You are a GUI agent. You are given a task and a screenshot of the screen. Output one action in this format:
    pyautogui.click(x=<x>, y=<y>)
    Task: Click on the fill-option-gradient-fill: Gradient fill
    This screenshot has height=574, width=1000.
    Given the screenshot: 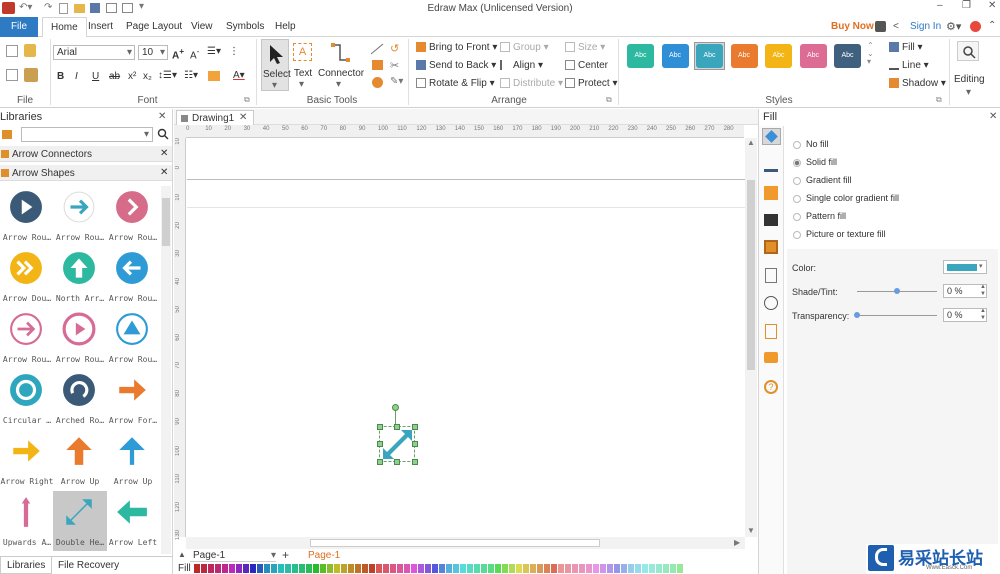 What is the action you would take?
    pyautogui.click(x=893, y=182)
    